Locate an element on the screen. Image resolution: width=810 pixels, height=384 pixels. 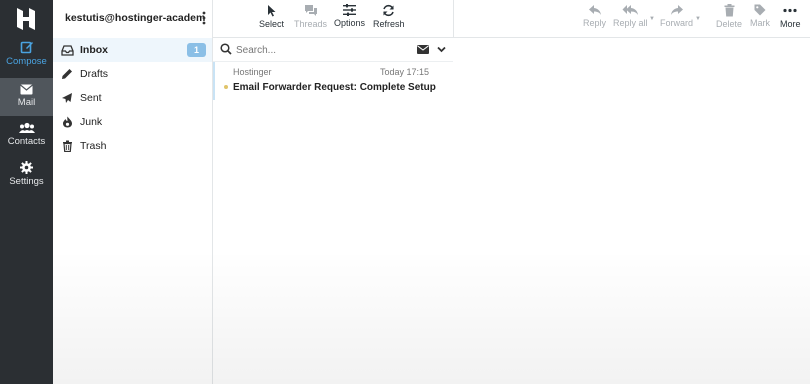
kebab-menu-icon is located at coordinates (204, 18).